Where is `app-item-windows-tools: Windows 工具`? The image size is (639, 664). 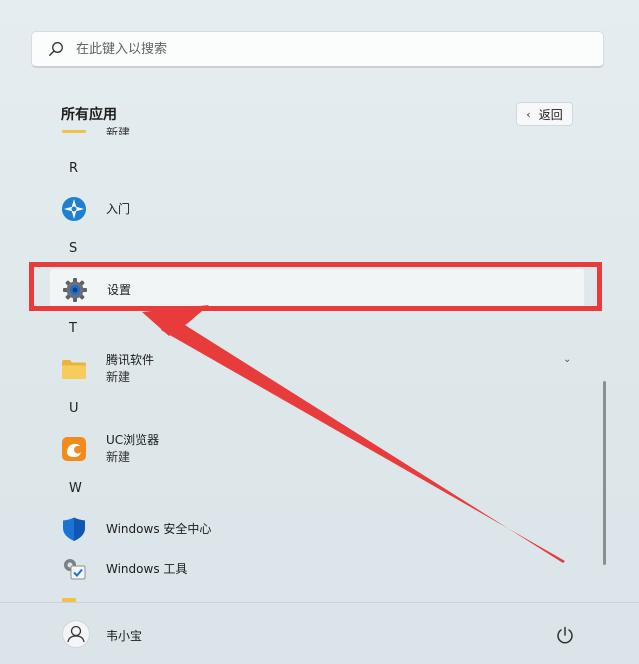
app-item-windows-tools: Windows 工具 is located at coordinates (317, 568).